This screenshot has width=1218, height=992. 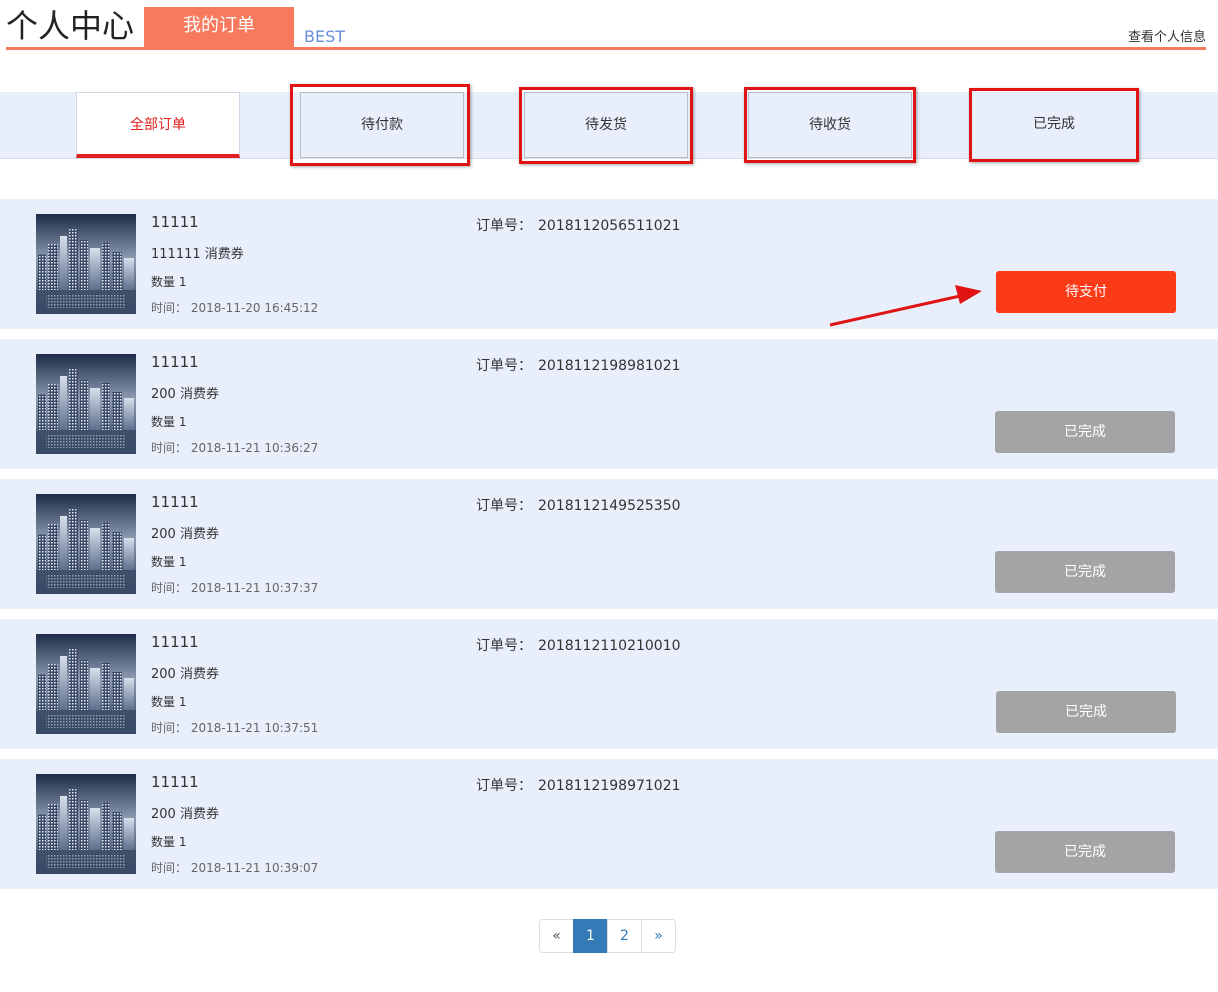 I want to click on order-time: 时间： 2018-11-21 10:39:07, so click(x=235, y=868).